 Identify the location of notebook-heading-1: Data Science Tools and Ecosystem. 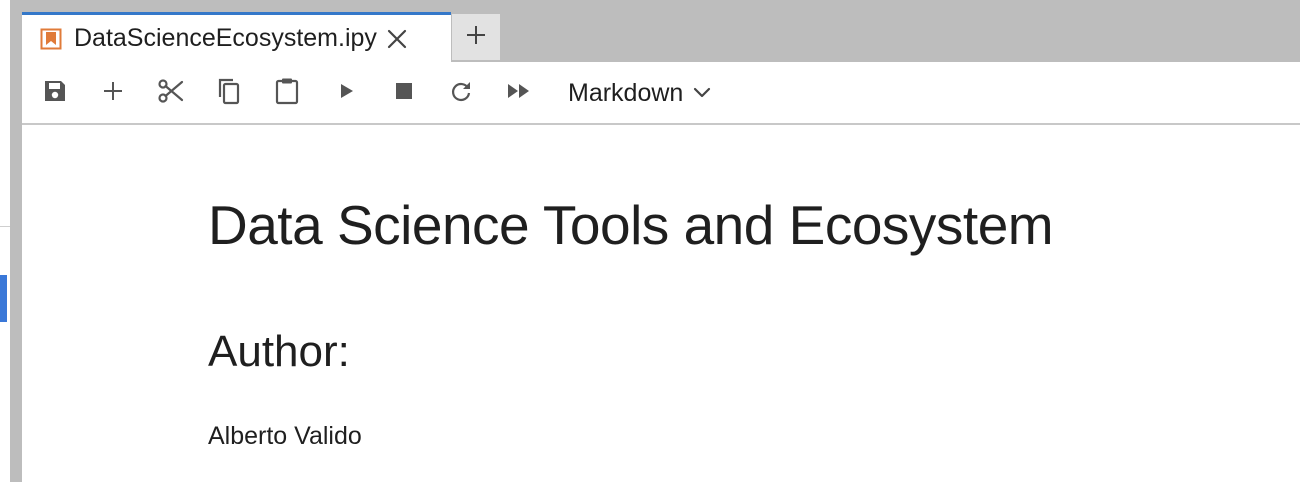
(631, 225).